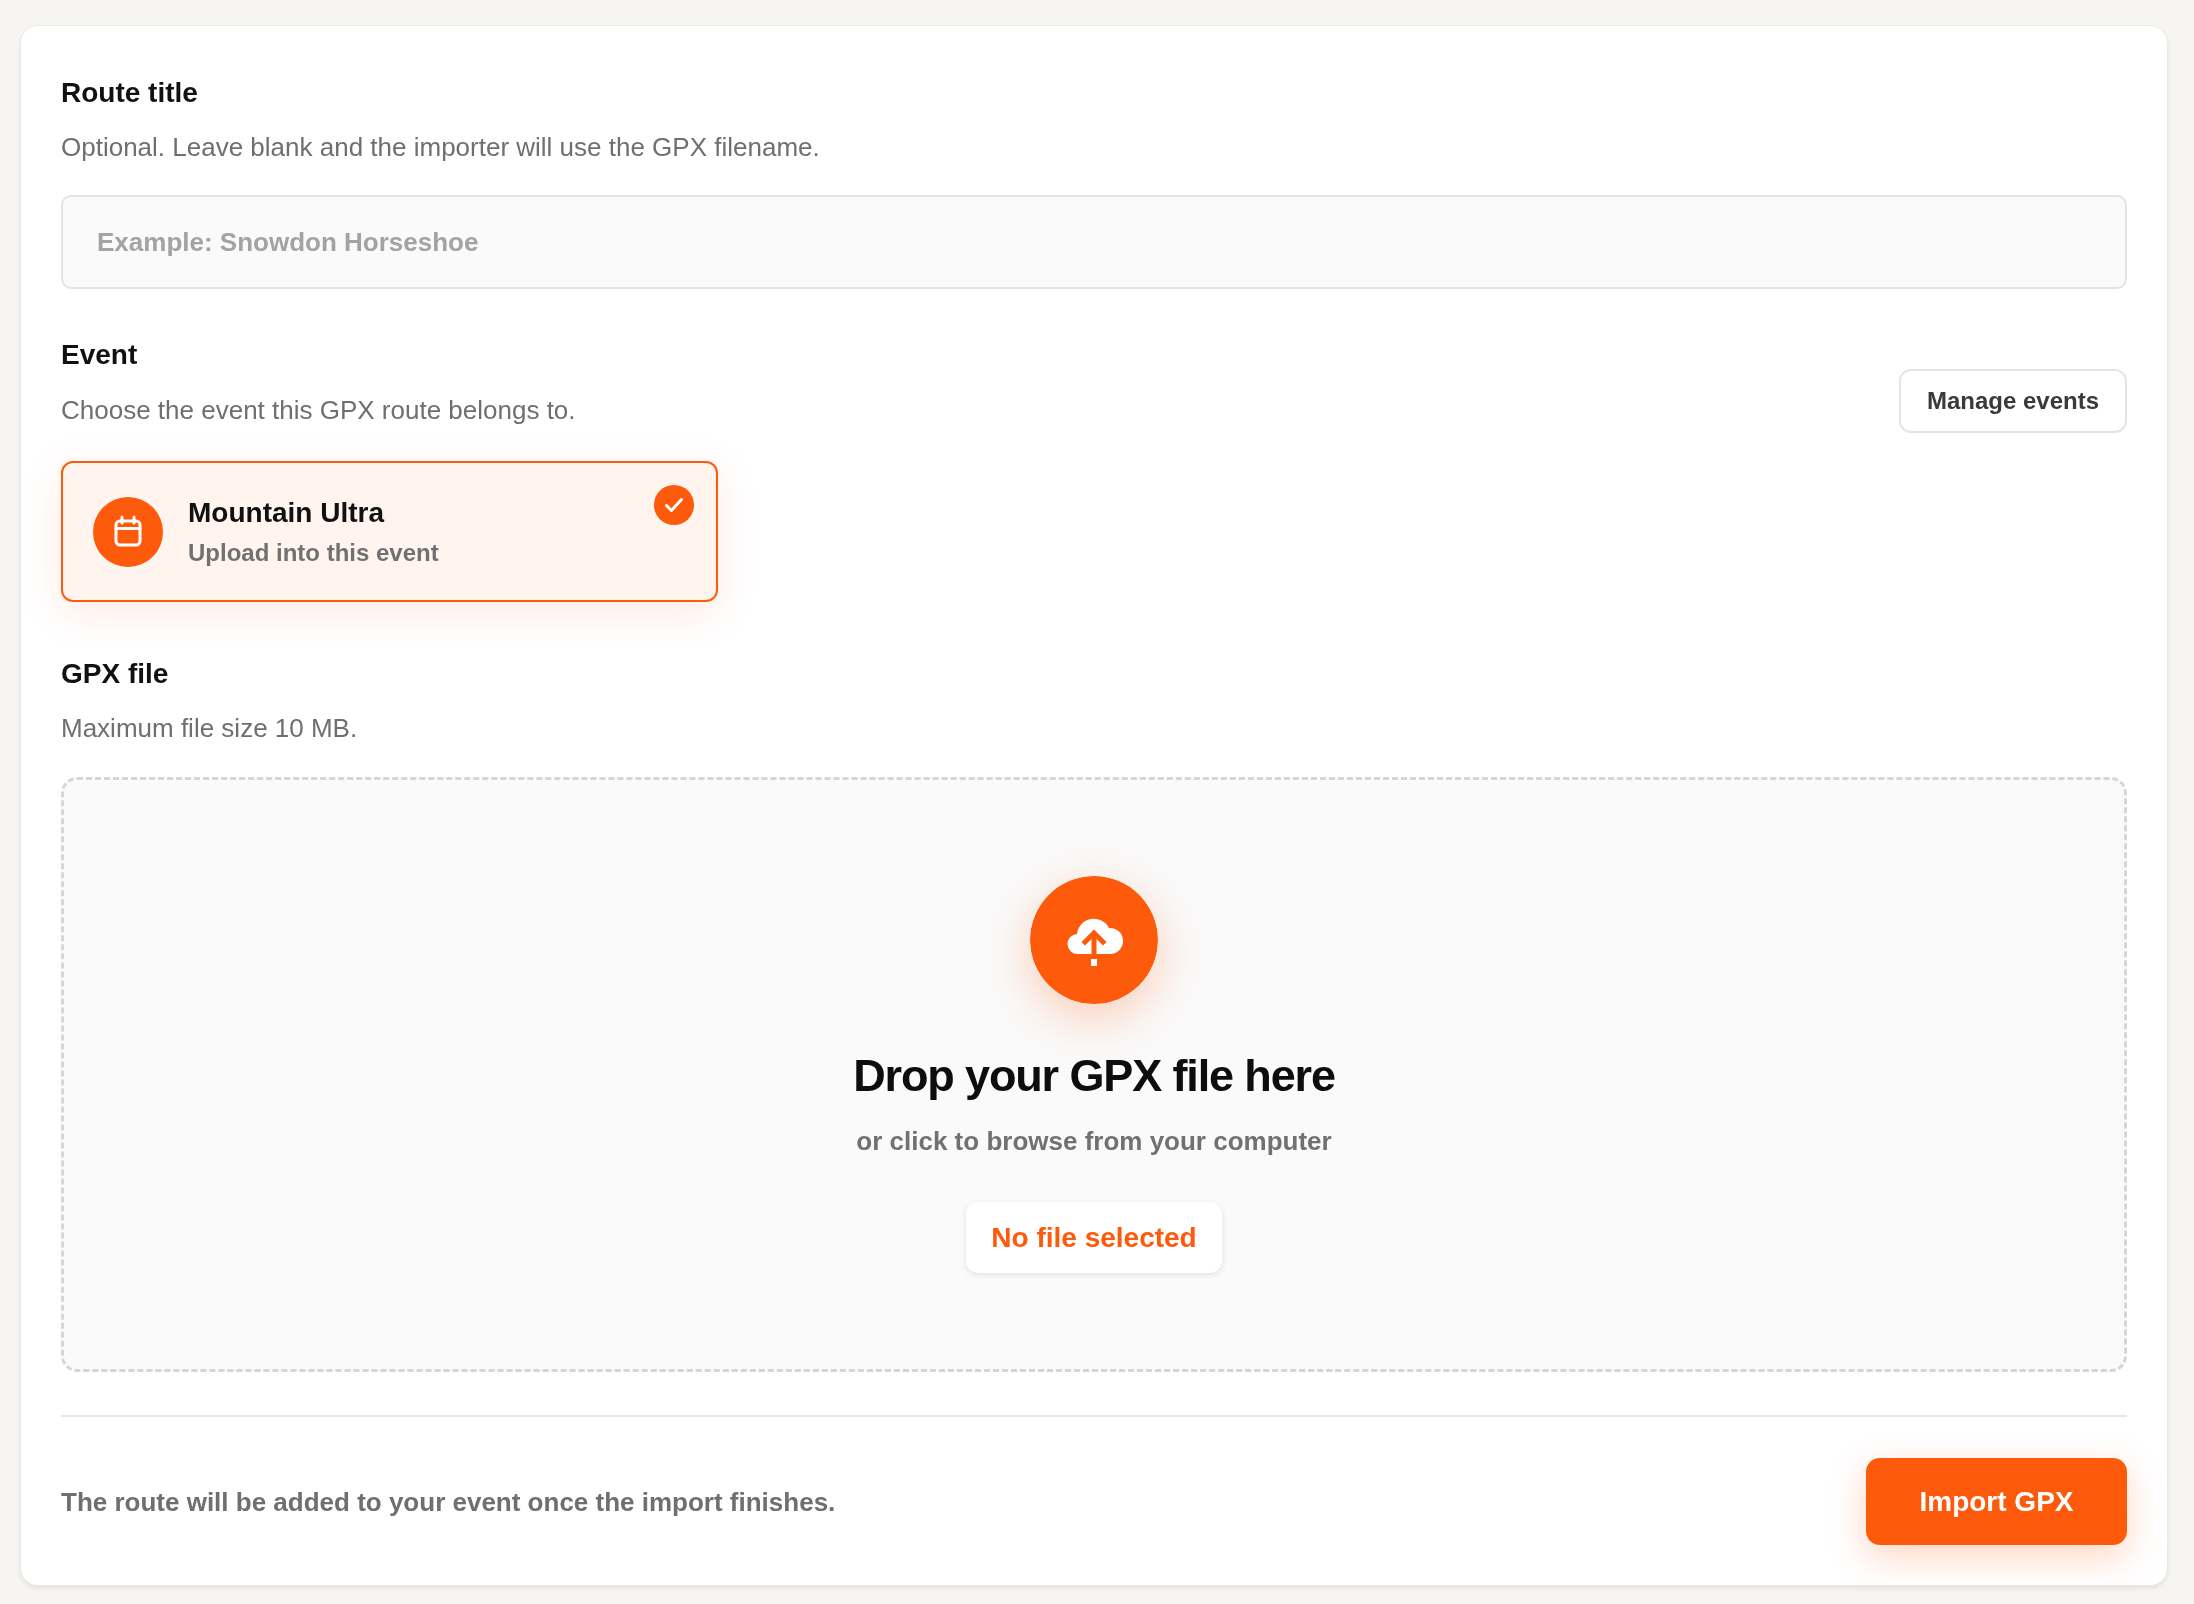  Describe the element at coordinates (210, 728) in the screenshot. I see `field-hint: Maximum file size 10 MB.` at that location.